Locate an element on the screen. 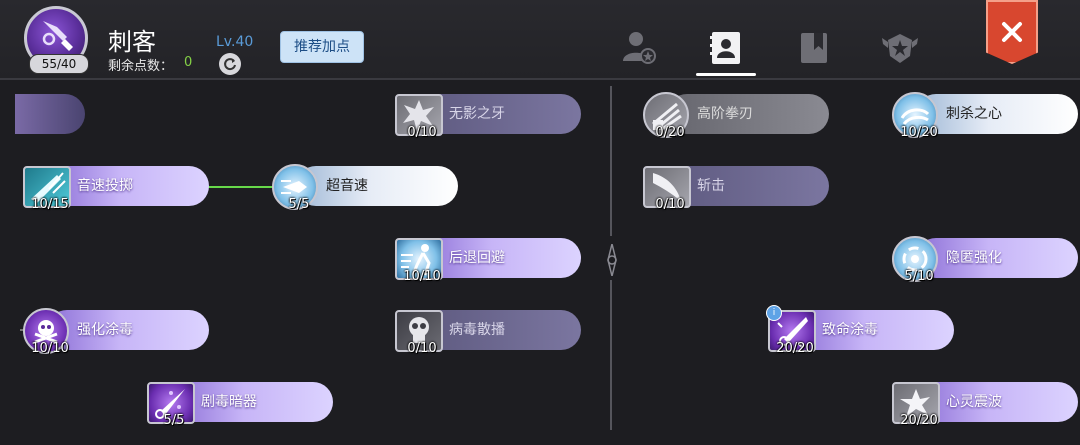  emblem-icon is located at coordinates (900, 48).